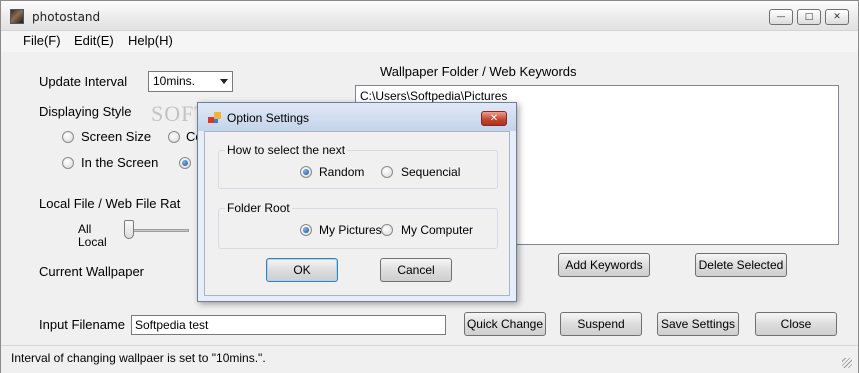  I want to click on radio-screen-size-label: Screen Size, so click(116, 136).